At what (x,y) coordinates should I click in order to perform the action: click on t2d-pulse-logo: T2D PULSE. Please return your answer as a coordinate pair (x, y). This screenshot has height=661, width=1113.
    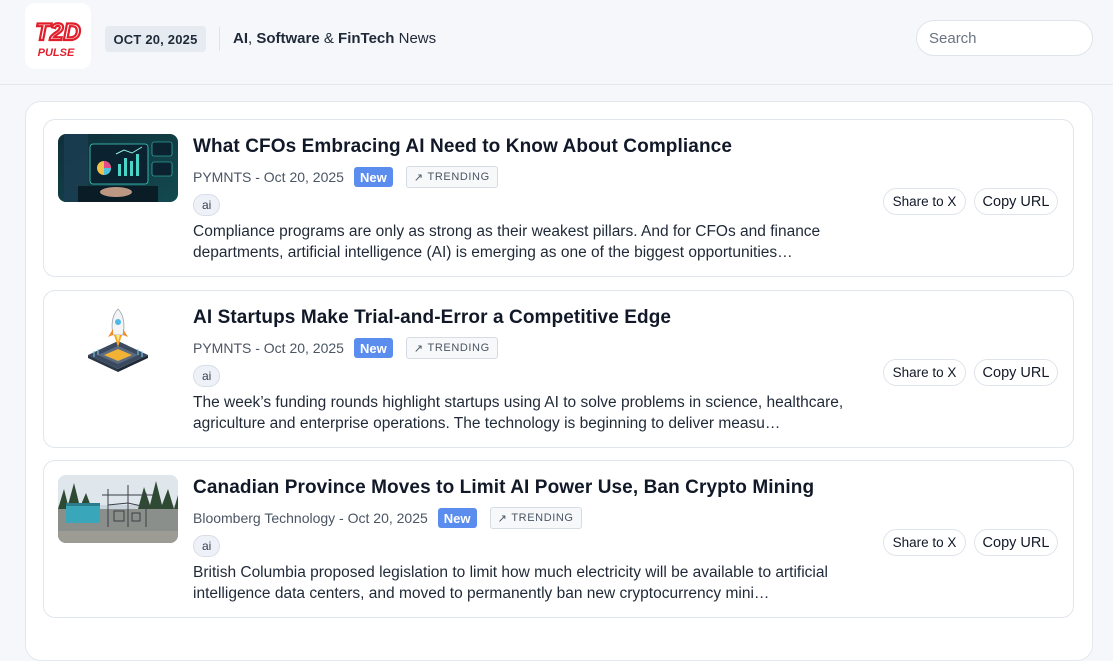
    Looking at the image, I should click on (58, 36).